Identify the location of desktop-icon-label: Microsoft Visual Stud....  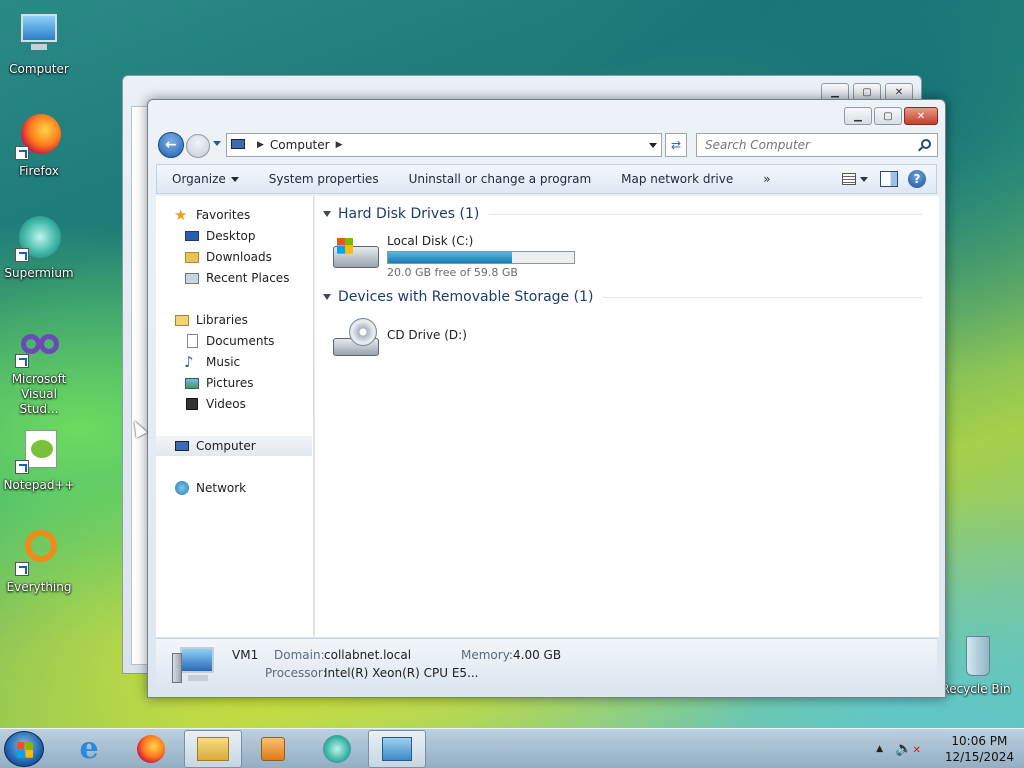
(39, 394).